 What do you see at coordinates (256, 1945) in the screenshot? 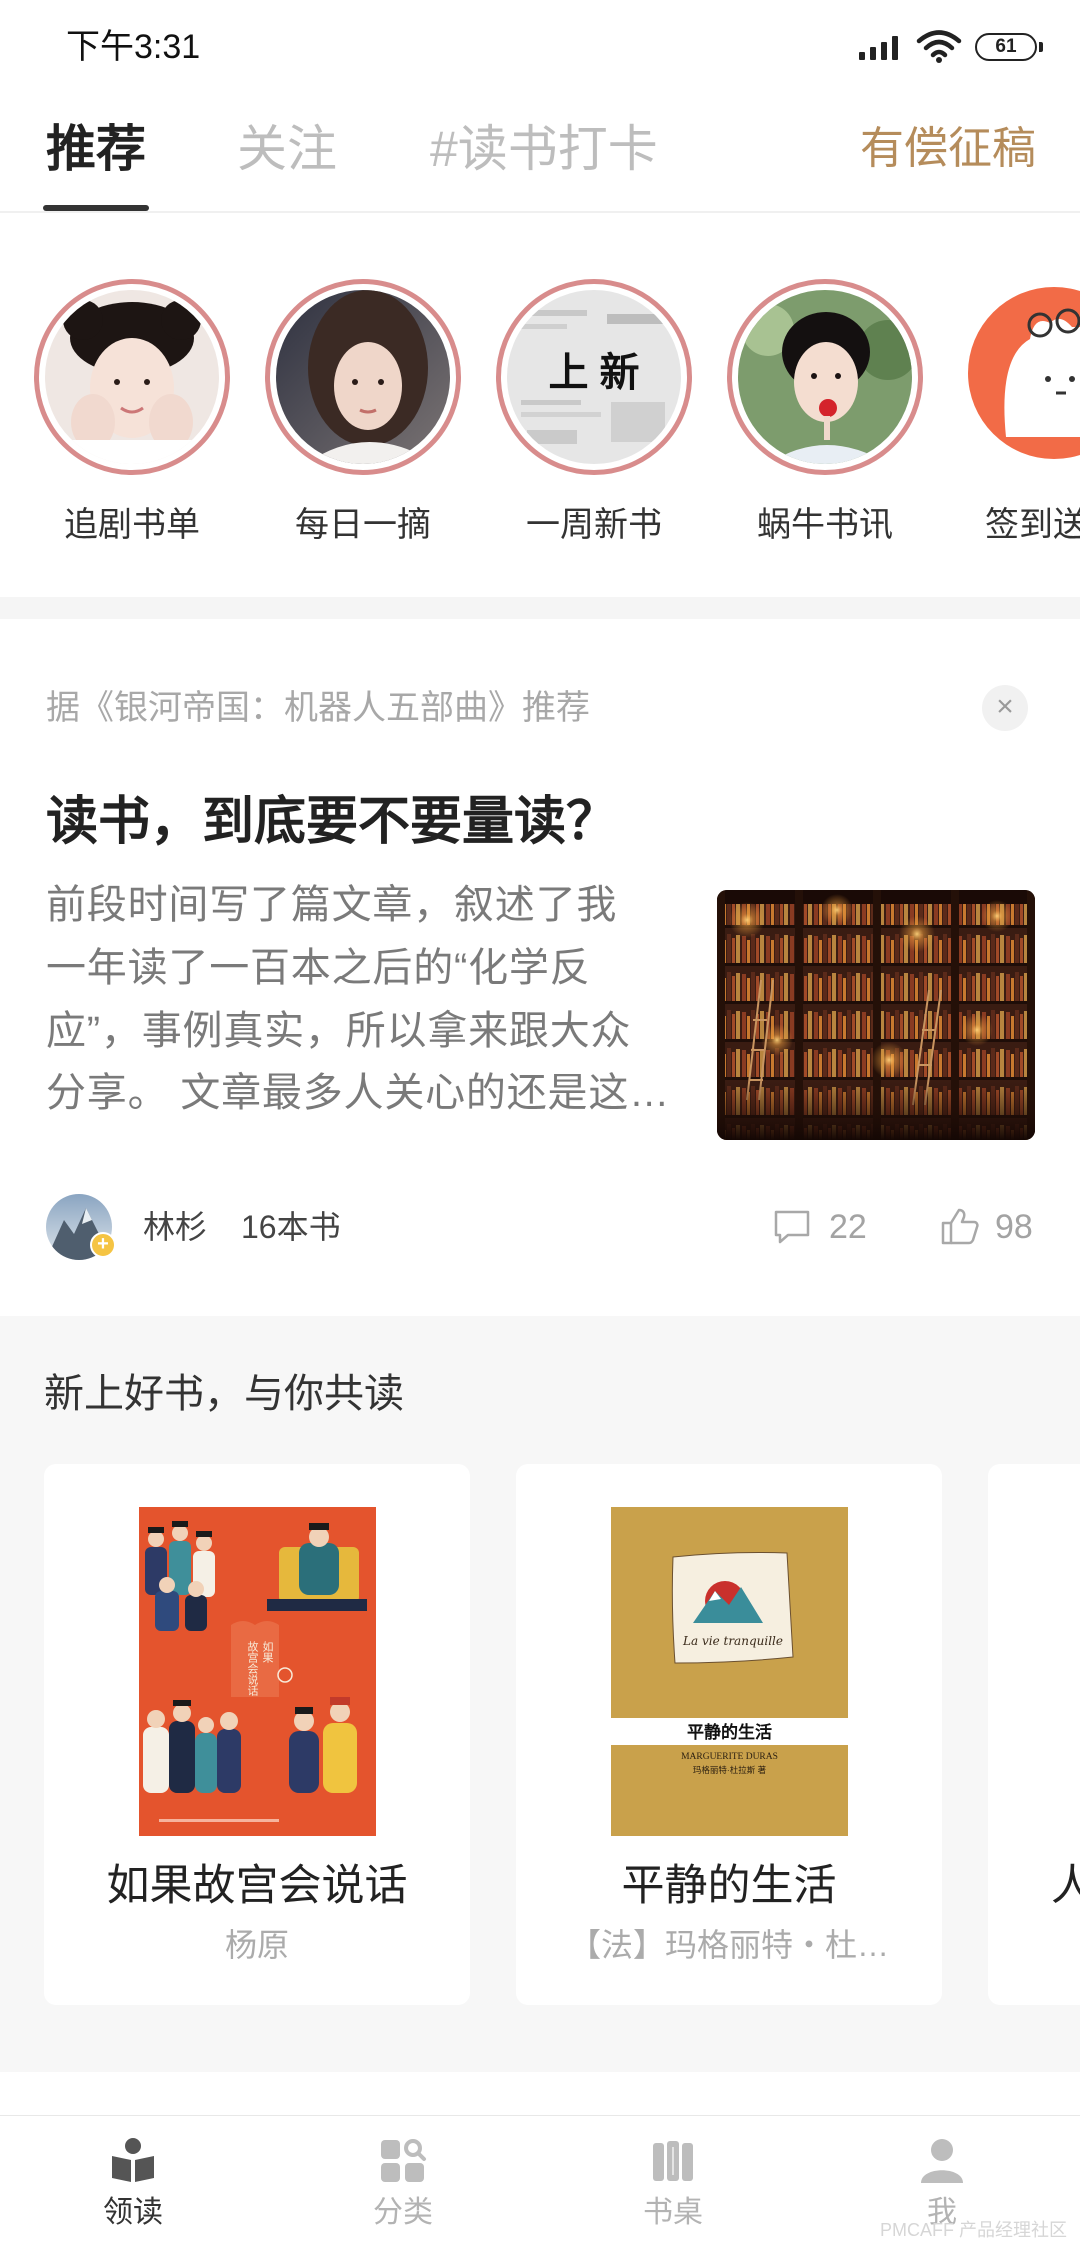
I see `book-author: 杨原` at bounding box center [256, 1945].